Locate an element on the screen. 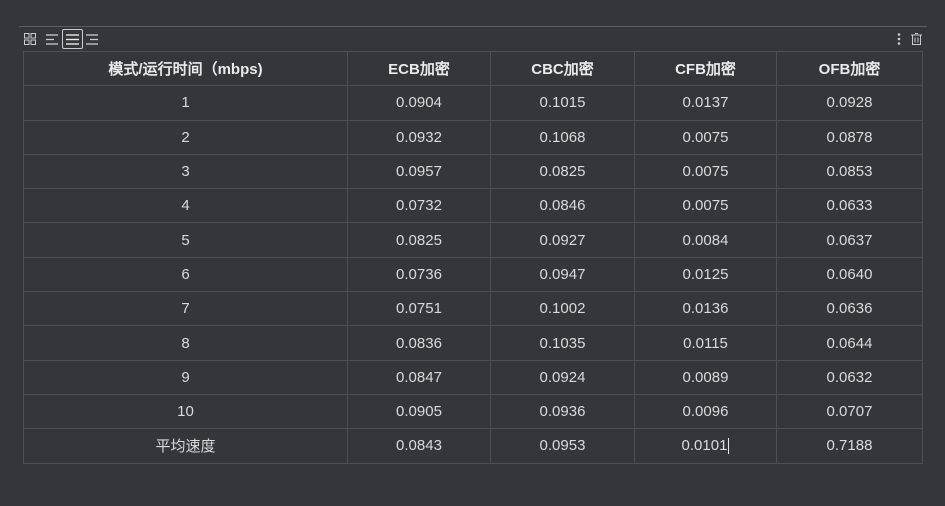 The width and height of the screenshot is (945, 506). table-cell: 1 is located at coordinates (185, 103).